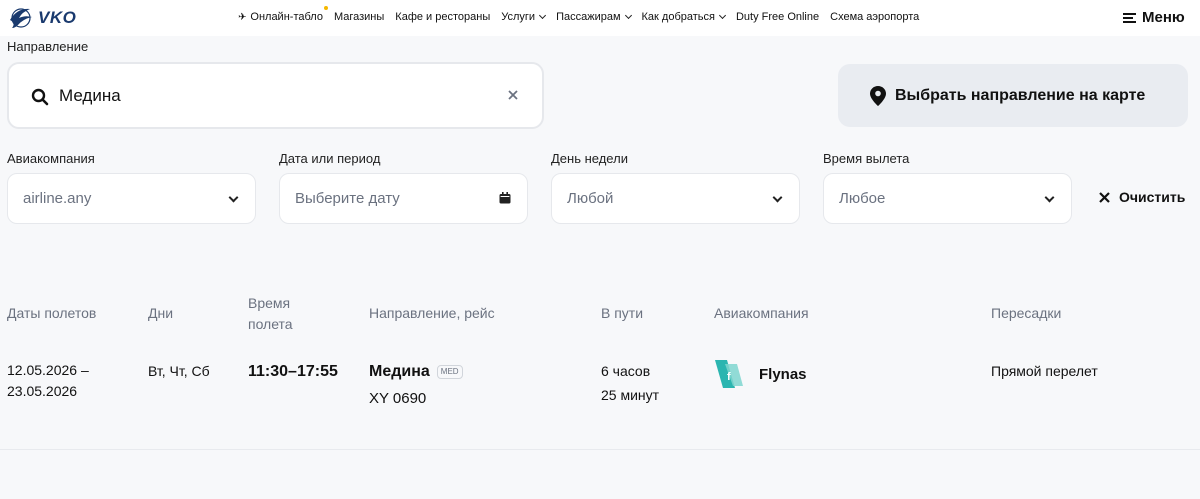 The width and height of the screenshot is (1200, 499). Describe the element at coordinates (505, 198) in the screenshot. I see `calendar-icon` at that location.